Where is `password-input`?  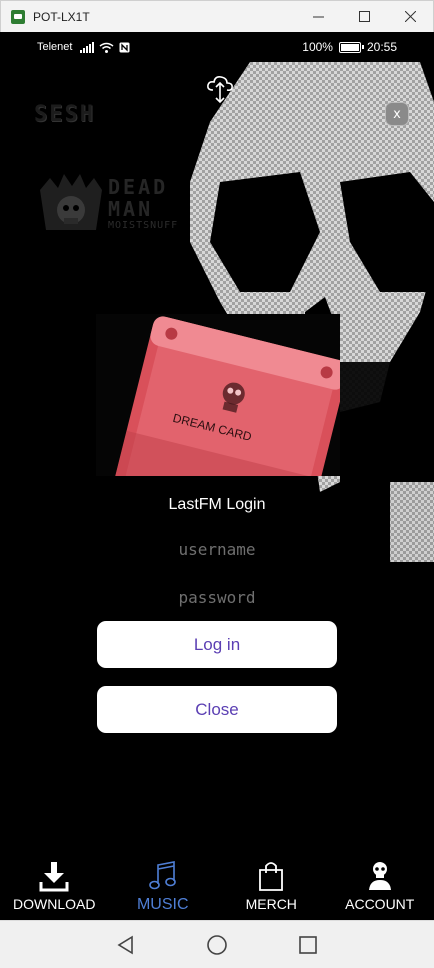
password-input is located at coordinates (217, 597).